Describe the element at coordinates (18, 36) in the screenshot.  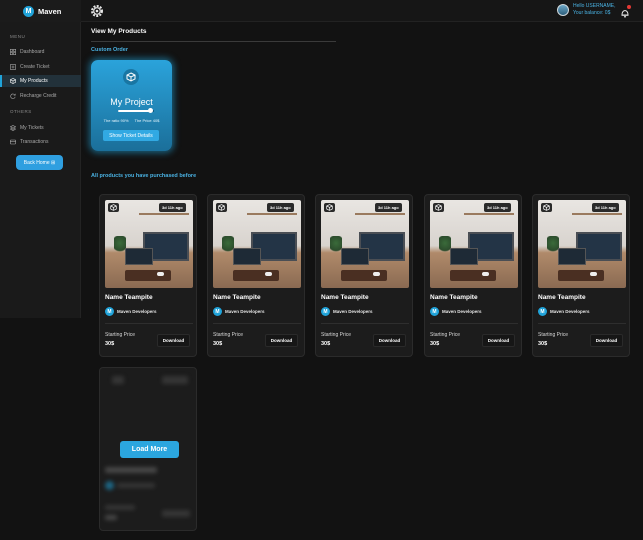
I see `menu-heading: MENU` at that location.